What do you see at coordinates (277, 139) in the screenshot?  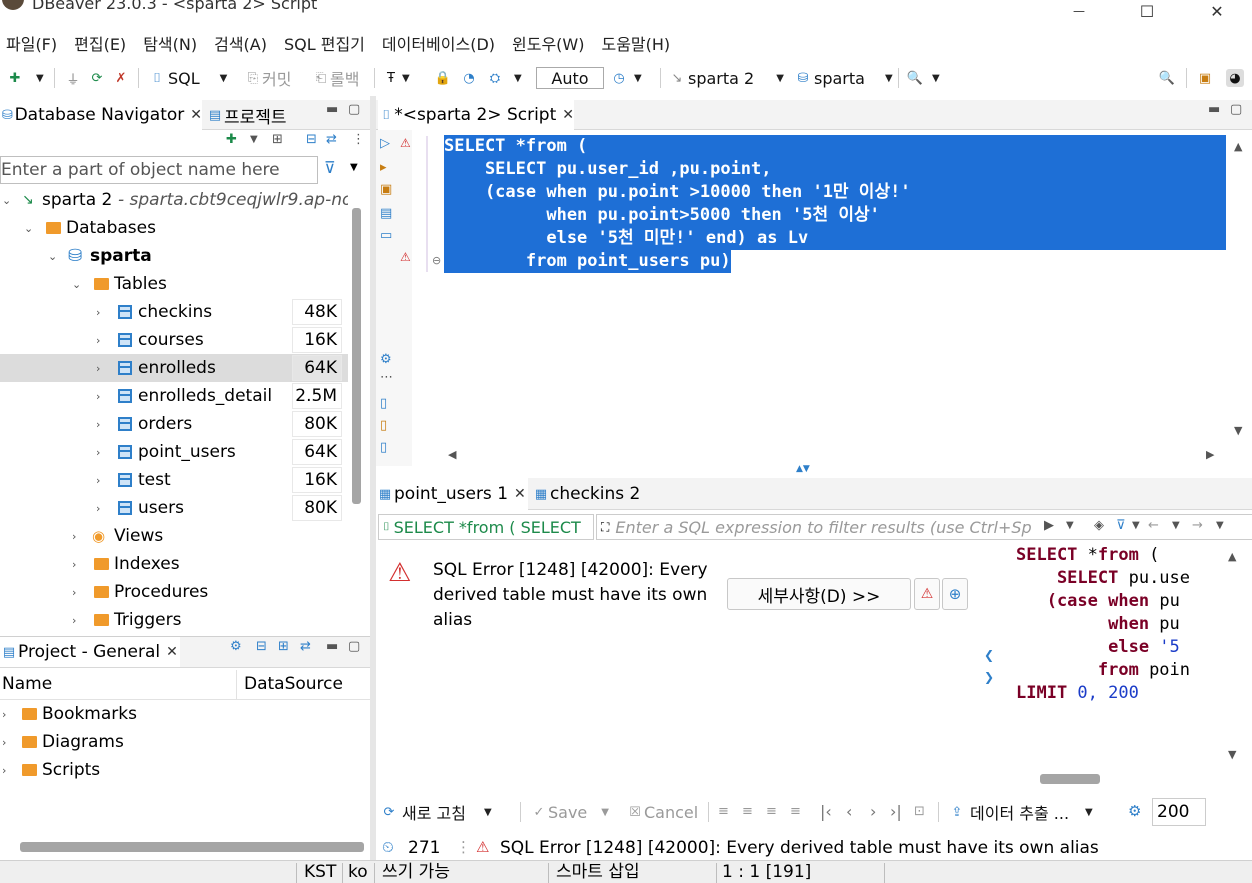 I see `new-folder-icon: ⊞` at bounding box center [277, 139].